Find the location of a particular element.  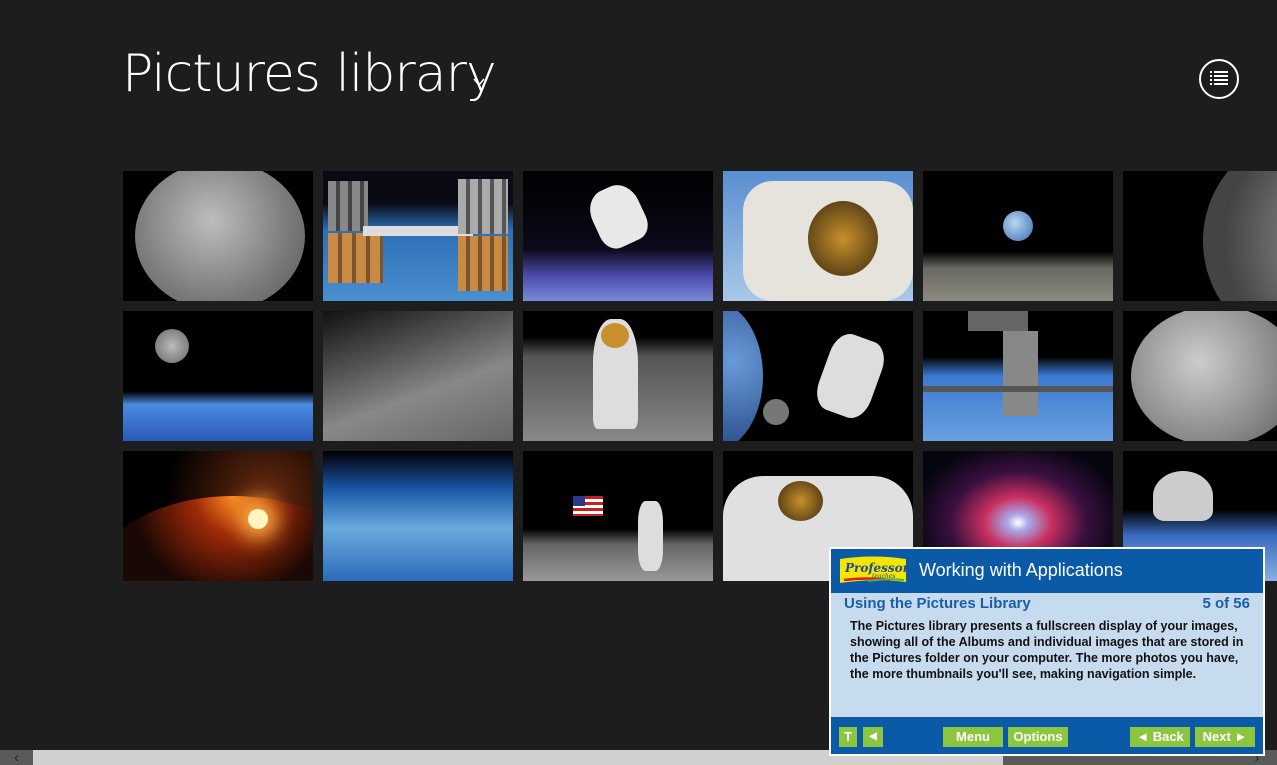

tutorial-footer: T ◀ Menu Options ◄ Back Next ► is located at coordinates (1047, 735).